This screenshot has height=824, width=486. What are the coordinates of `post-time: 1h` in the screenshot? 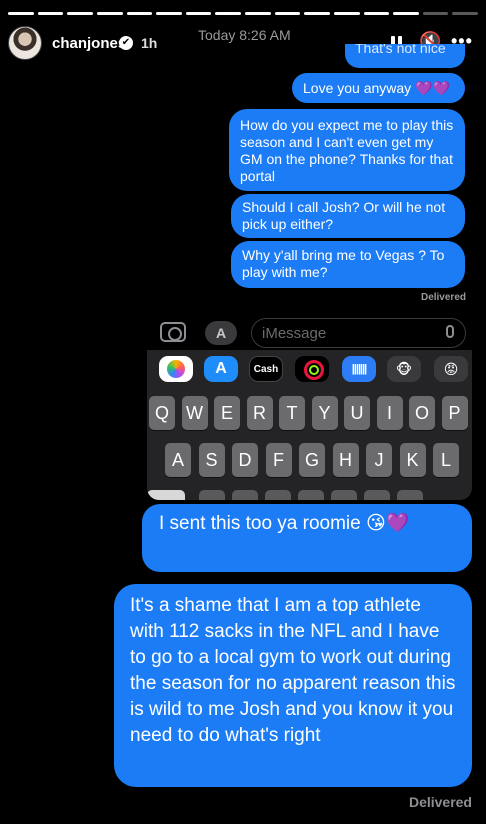 It's located at (149, 43).